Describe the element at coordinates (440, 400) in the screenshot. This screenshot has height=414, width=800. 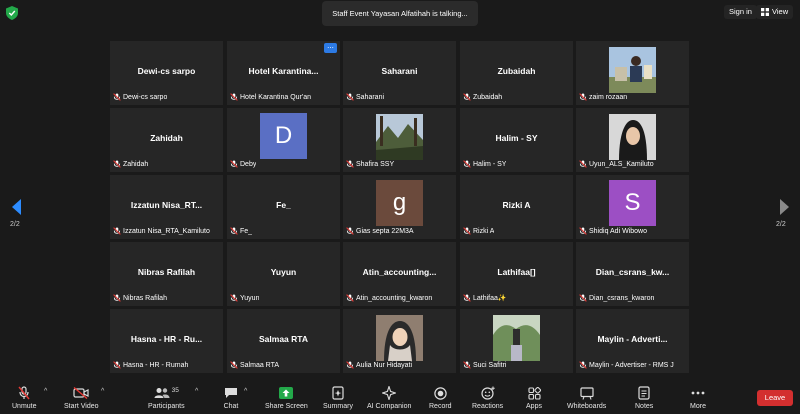
I see `record-button: Record` at that location.